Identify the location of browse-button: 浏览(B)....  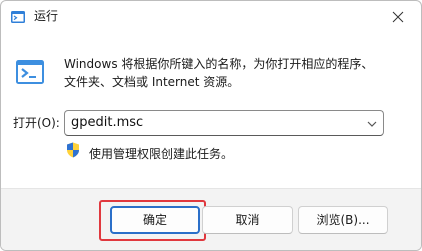
(343, 220).